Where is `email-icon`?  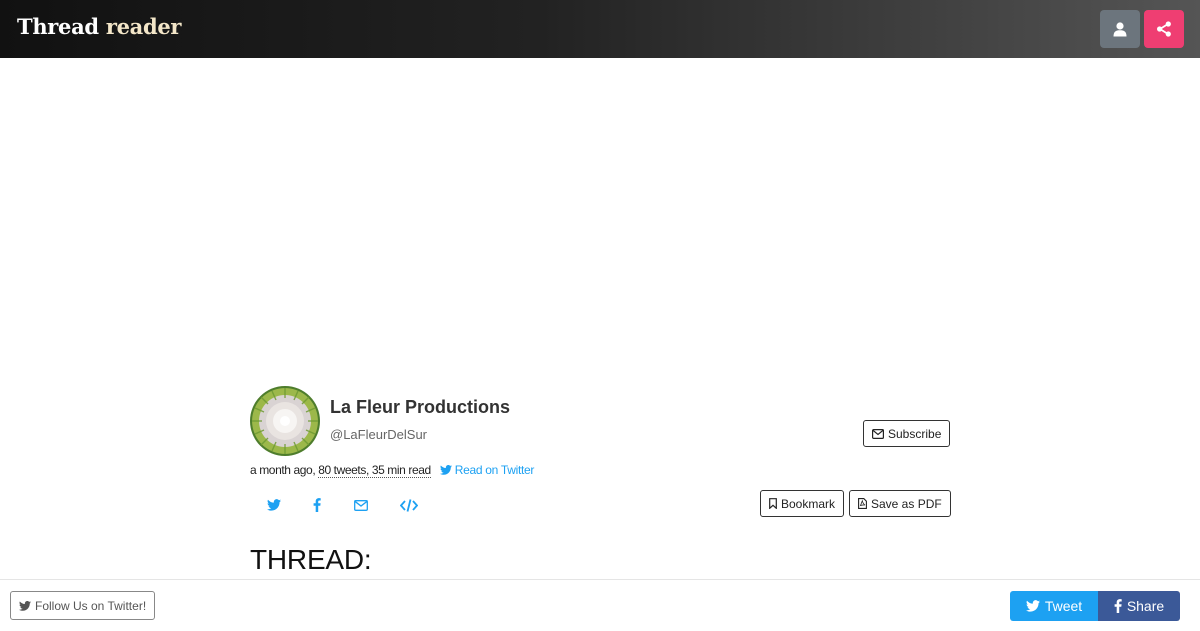 email-icon is located at coordinates (361, 505).